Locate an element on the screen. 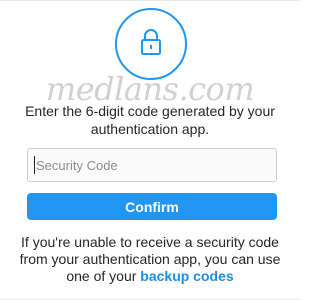 The width and height of the screenshot is (320, 300). lock-icon is located at coordinates (151, 42).